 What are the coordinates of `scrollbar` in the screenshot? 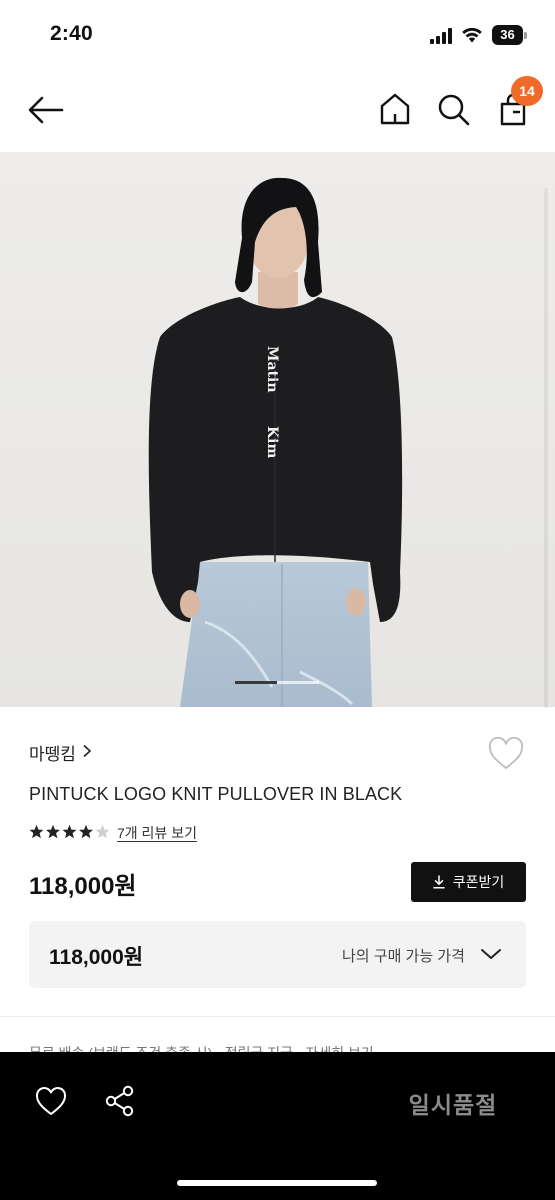 It's located at (546, 448).